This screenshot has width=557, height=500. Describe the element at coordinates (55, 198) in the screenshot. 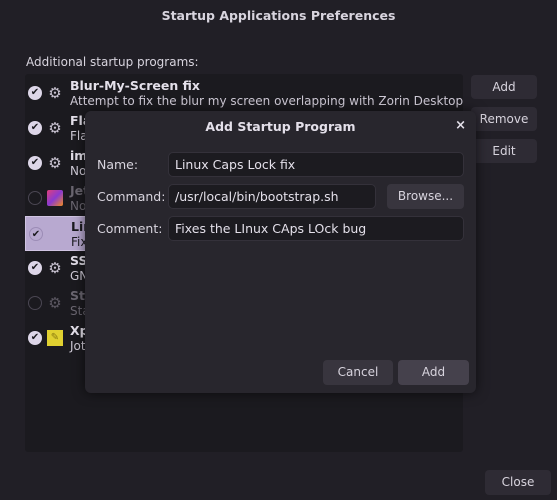

I see `jetbrains-icon` at that location.